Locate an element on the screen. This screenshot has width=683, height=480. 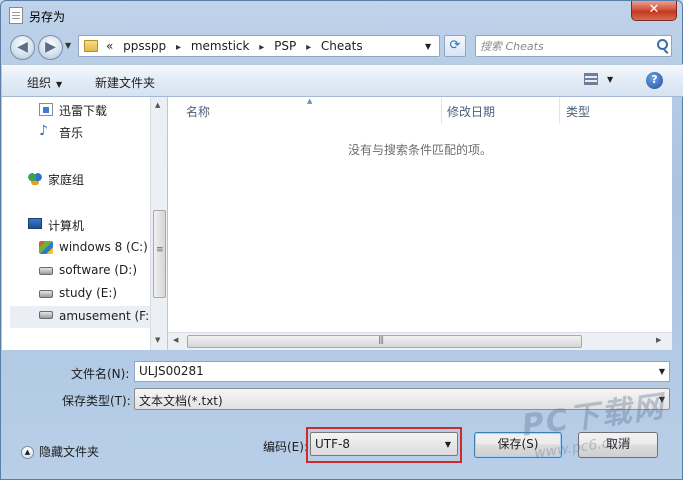
nav-item-xunlei-downloads: 迅雷下载 is located at coordinates (94, 110).